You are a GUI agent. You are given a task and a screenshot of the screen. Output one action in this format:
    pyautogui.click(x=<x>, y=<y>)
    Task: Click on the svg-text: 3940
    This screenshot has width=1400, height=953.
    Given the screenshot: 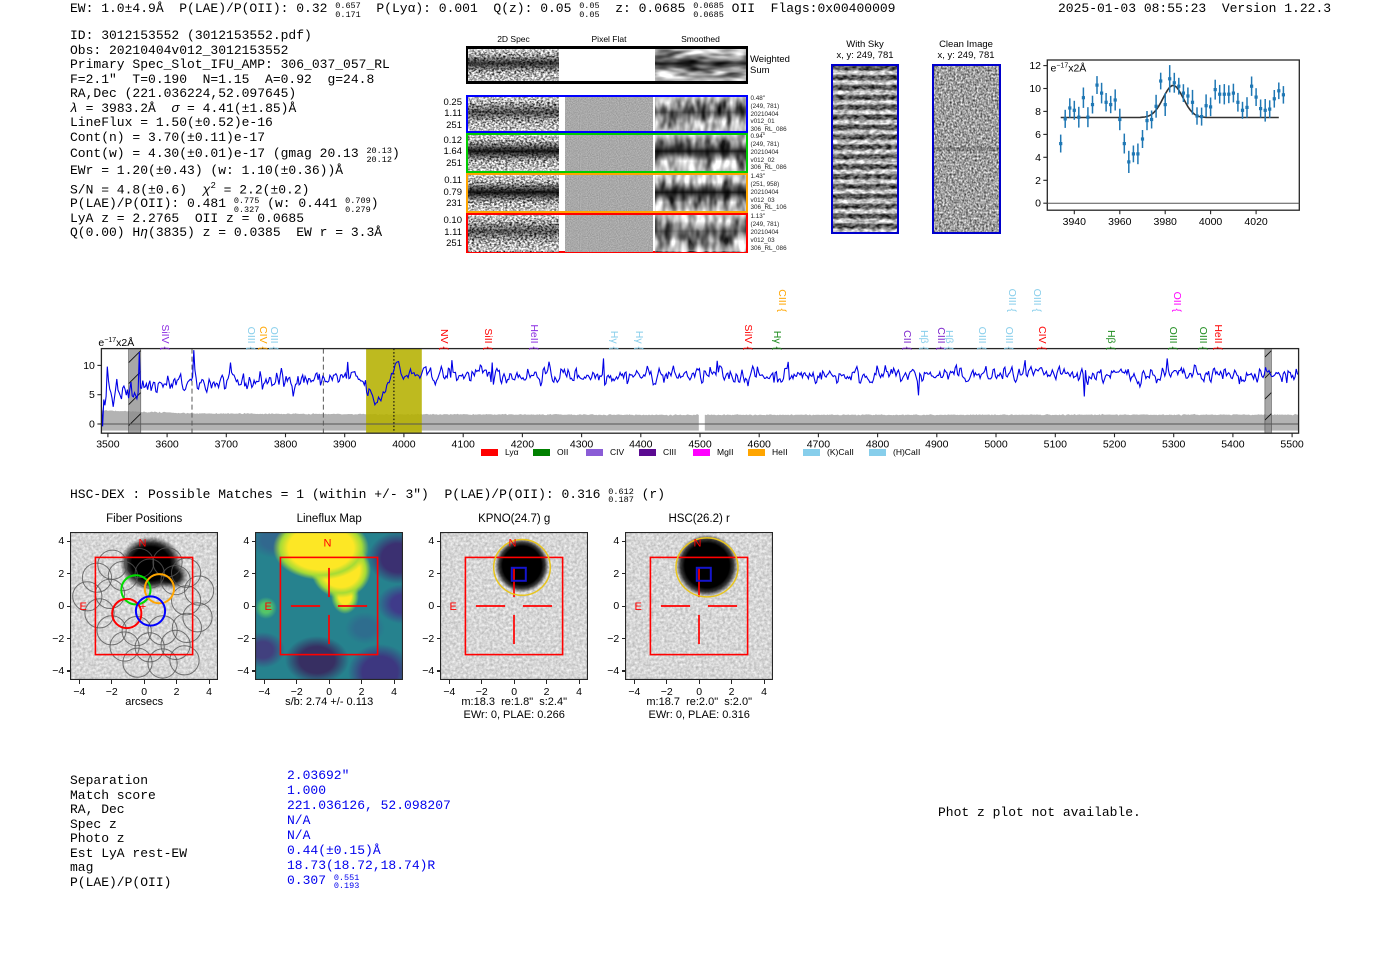 What is the action you would take?
    pyautogui.click(x=1075, y=222)
    